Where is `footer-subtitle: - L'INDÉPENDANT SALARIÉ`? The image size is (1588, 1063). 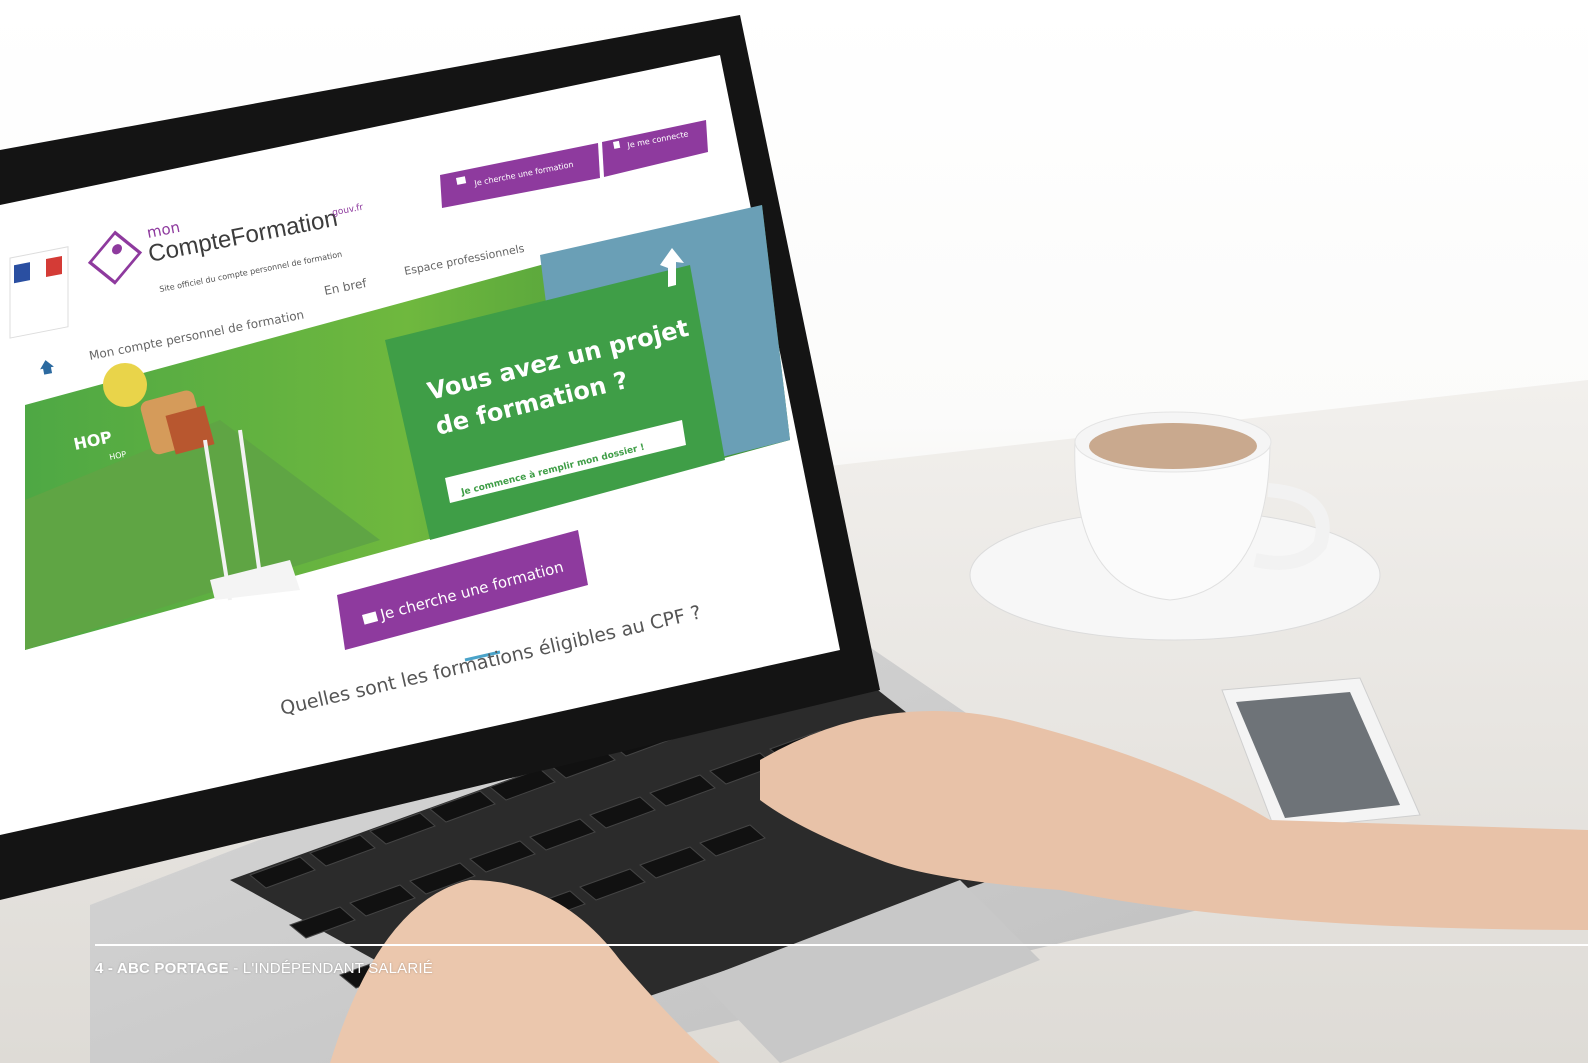
footer-subtitle: - L'INDÉPENDANT SALARIÉ is located at coordinates (330, 968).